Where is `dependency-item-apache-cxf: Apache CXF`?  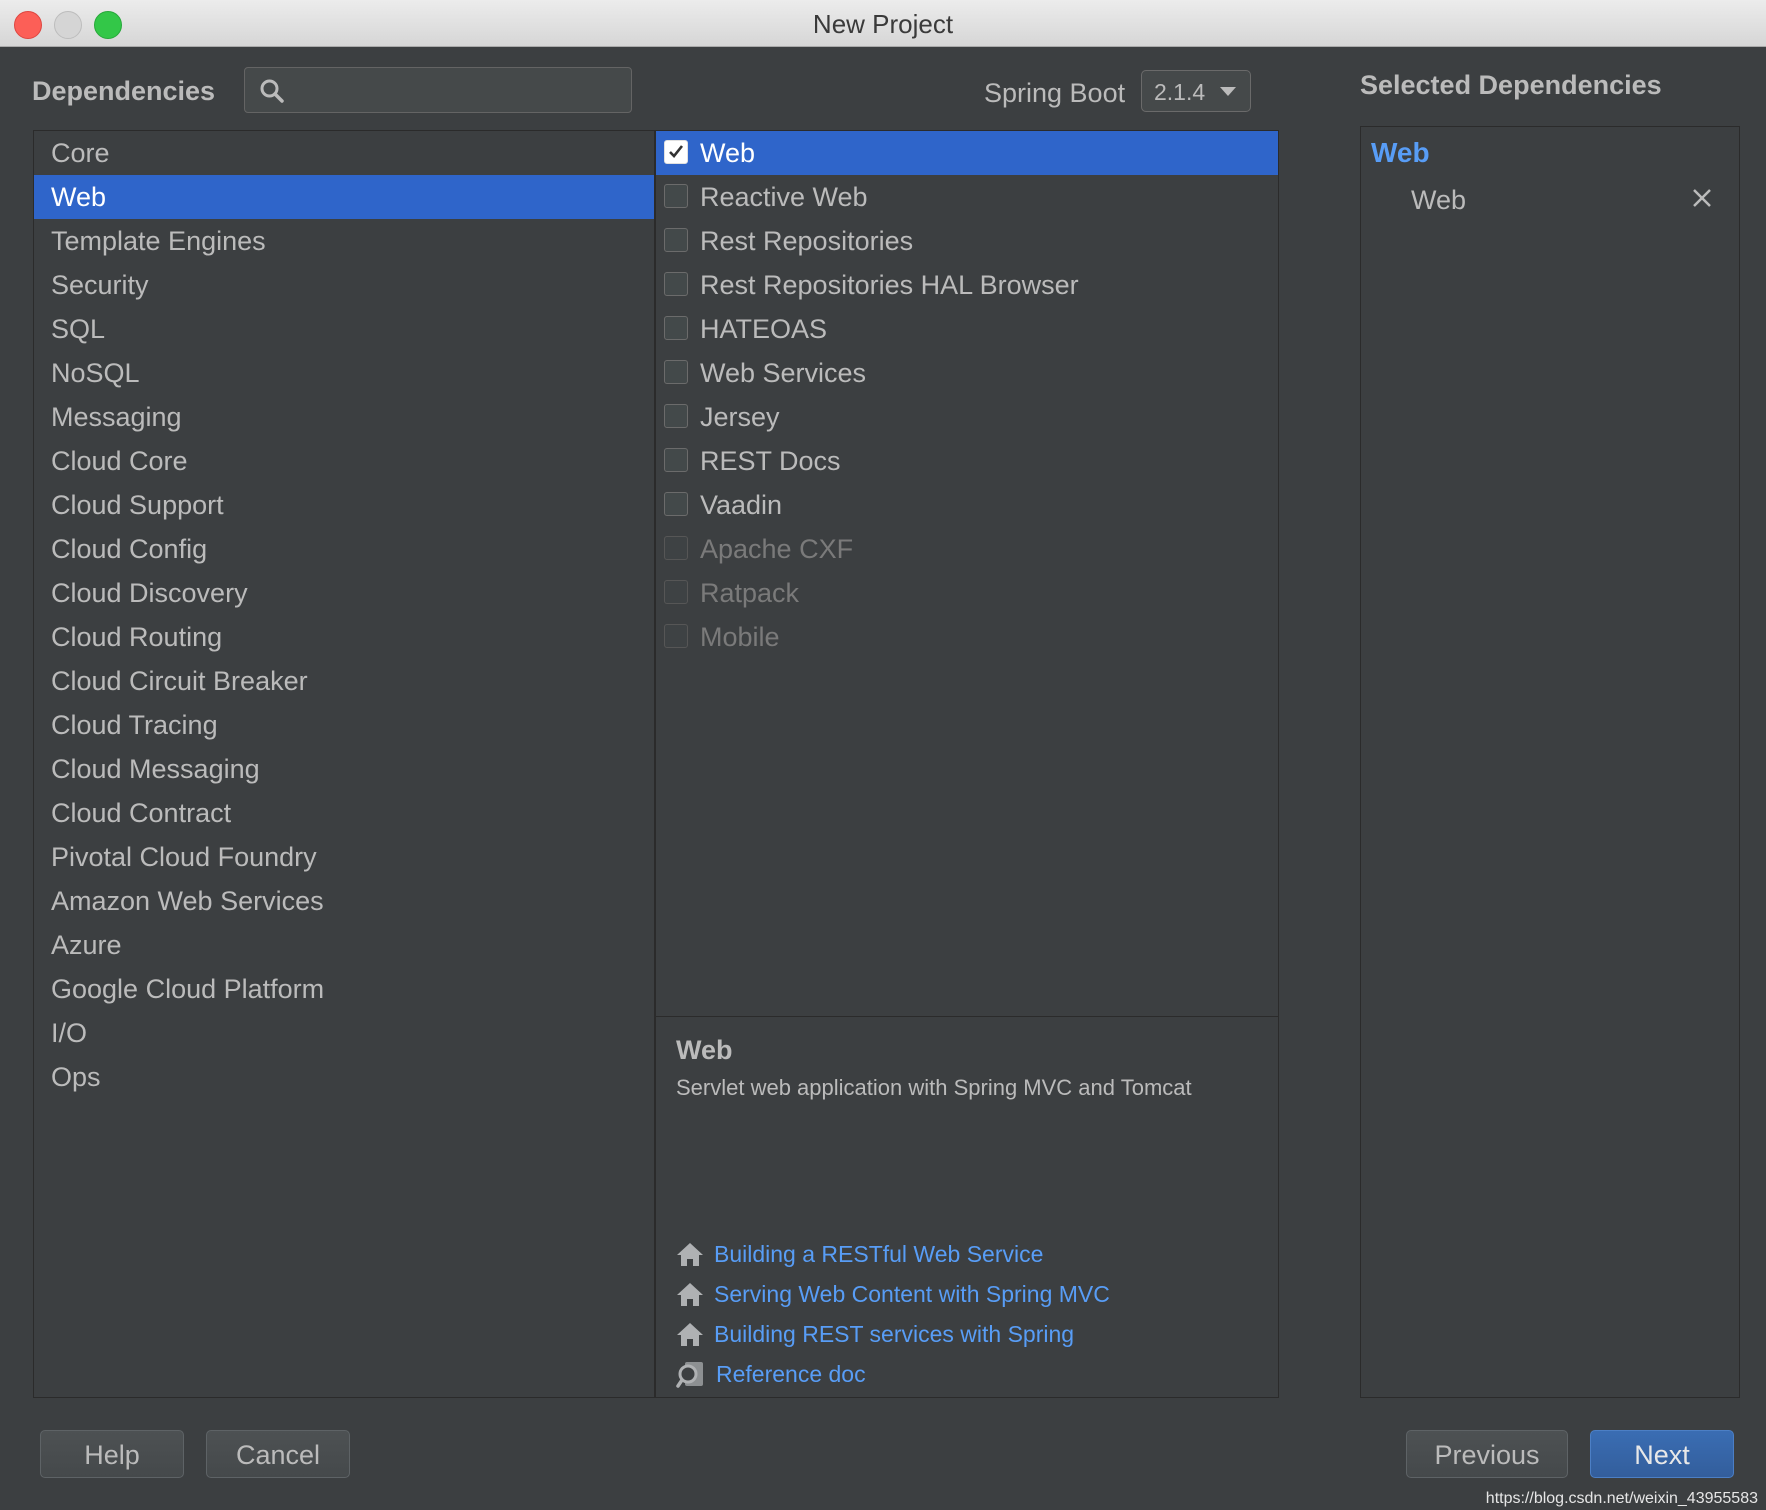 dependency-item-apache-cxf: Apache CXF is located at coordinates (967, 549).